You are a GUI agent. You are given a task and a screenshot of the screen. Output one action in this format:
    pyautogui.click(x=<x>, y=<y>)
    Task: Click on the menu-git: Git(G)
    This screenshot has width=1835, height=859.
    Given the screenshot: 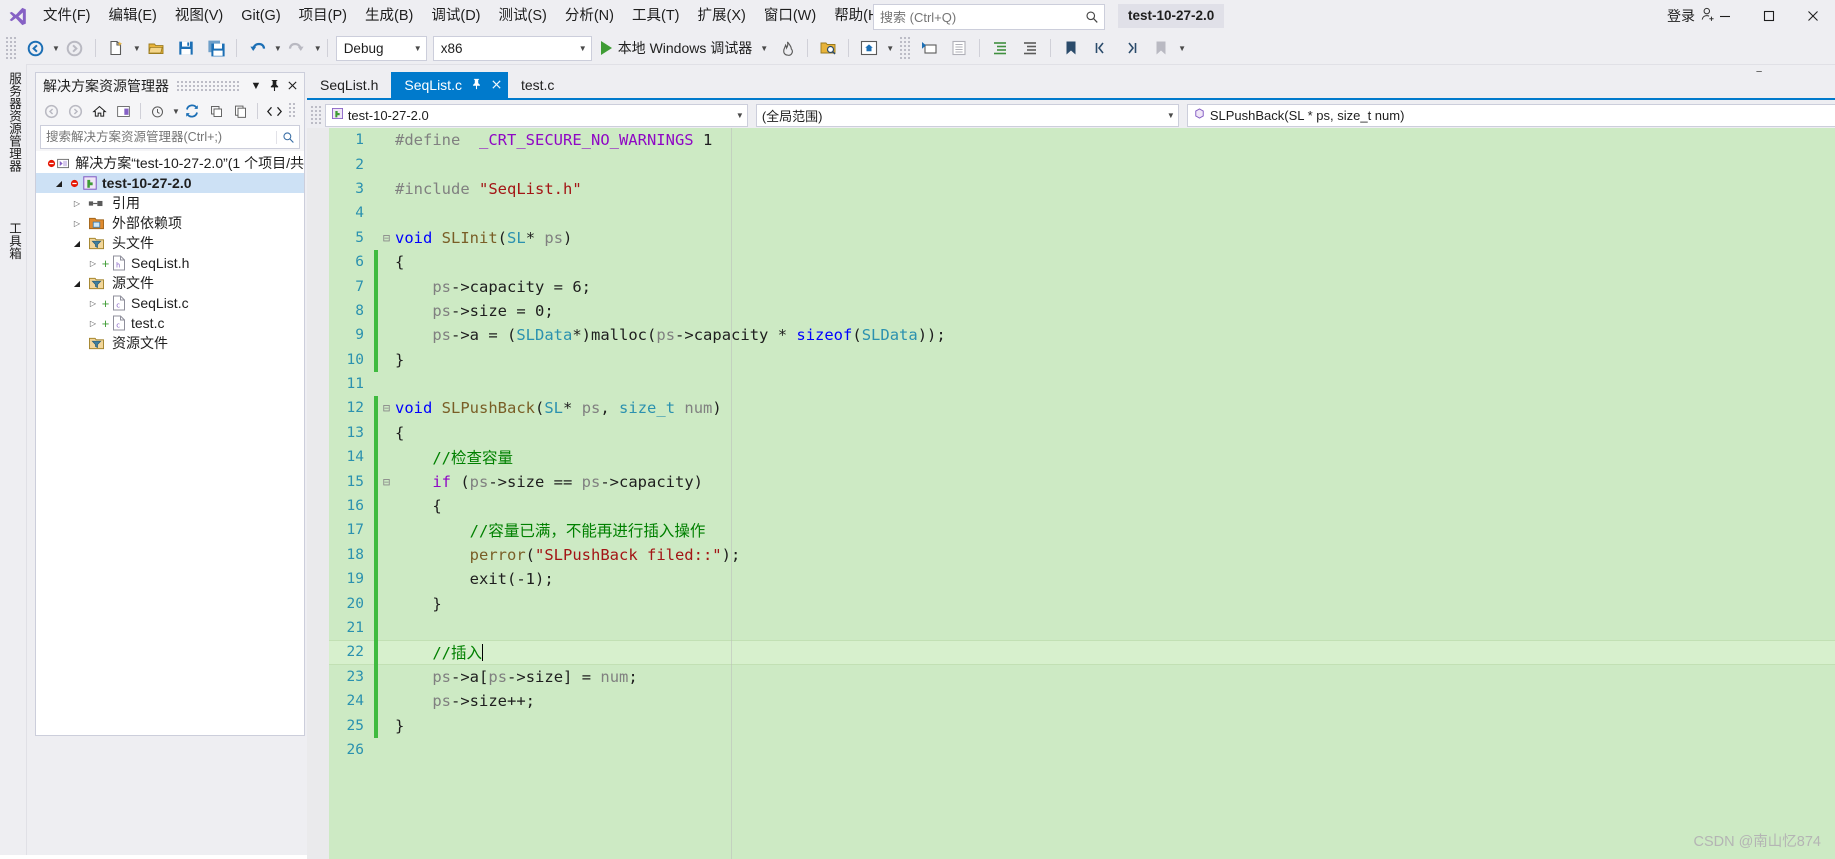 What is the action you would take?
    pyautogui.click(x=260, y=16)
    